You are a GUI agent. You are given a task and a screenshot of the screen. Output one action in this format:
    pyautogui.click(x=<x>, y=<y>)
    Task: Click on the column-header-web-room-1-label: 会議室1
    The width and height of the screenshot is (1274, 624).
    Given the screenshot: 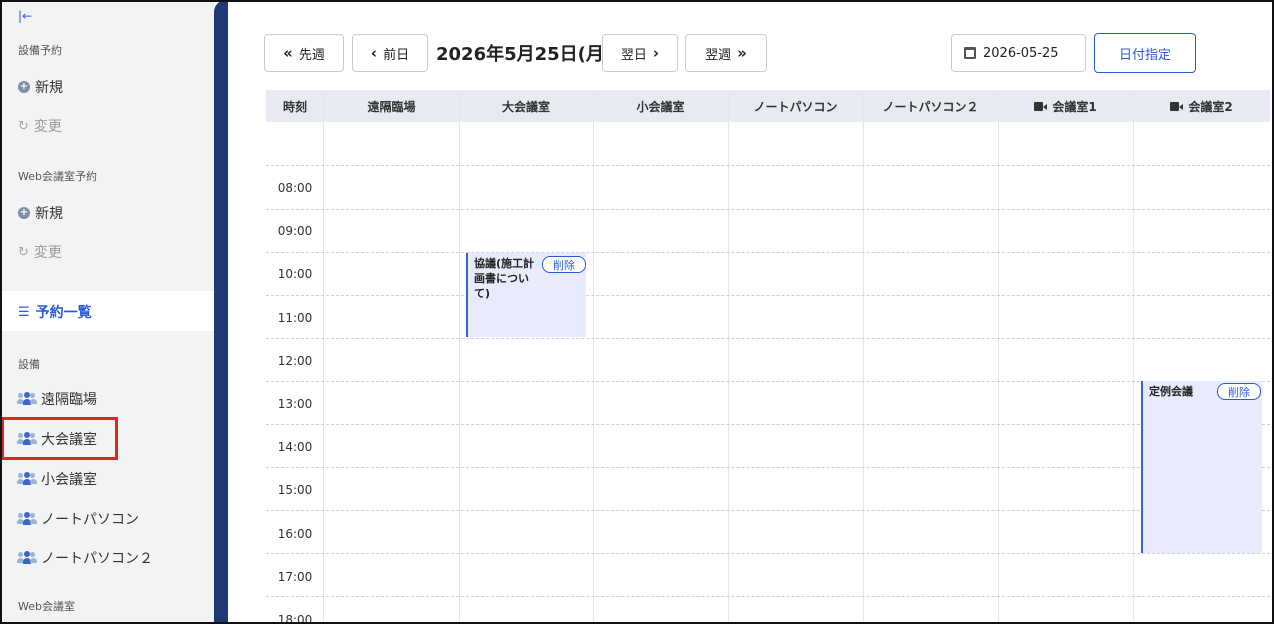 What is the action you would take?
    pyautogui.click(x=1074, y=106)
    